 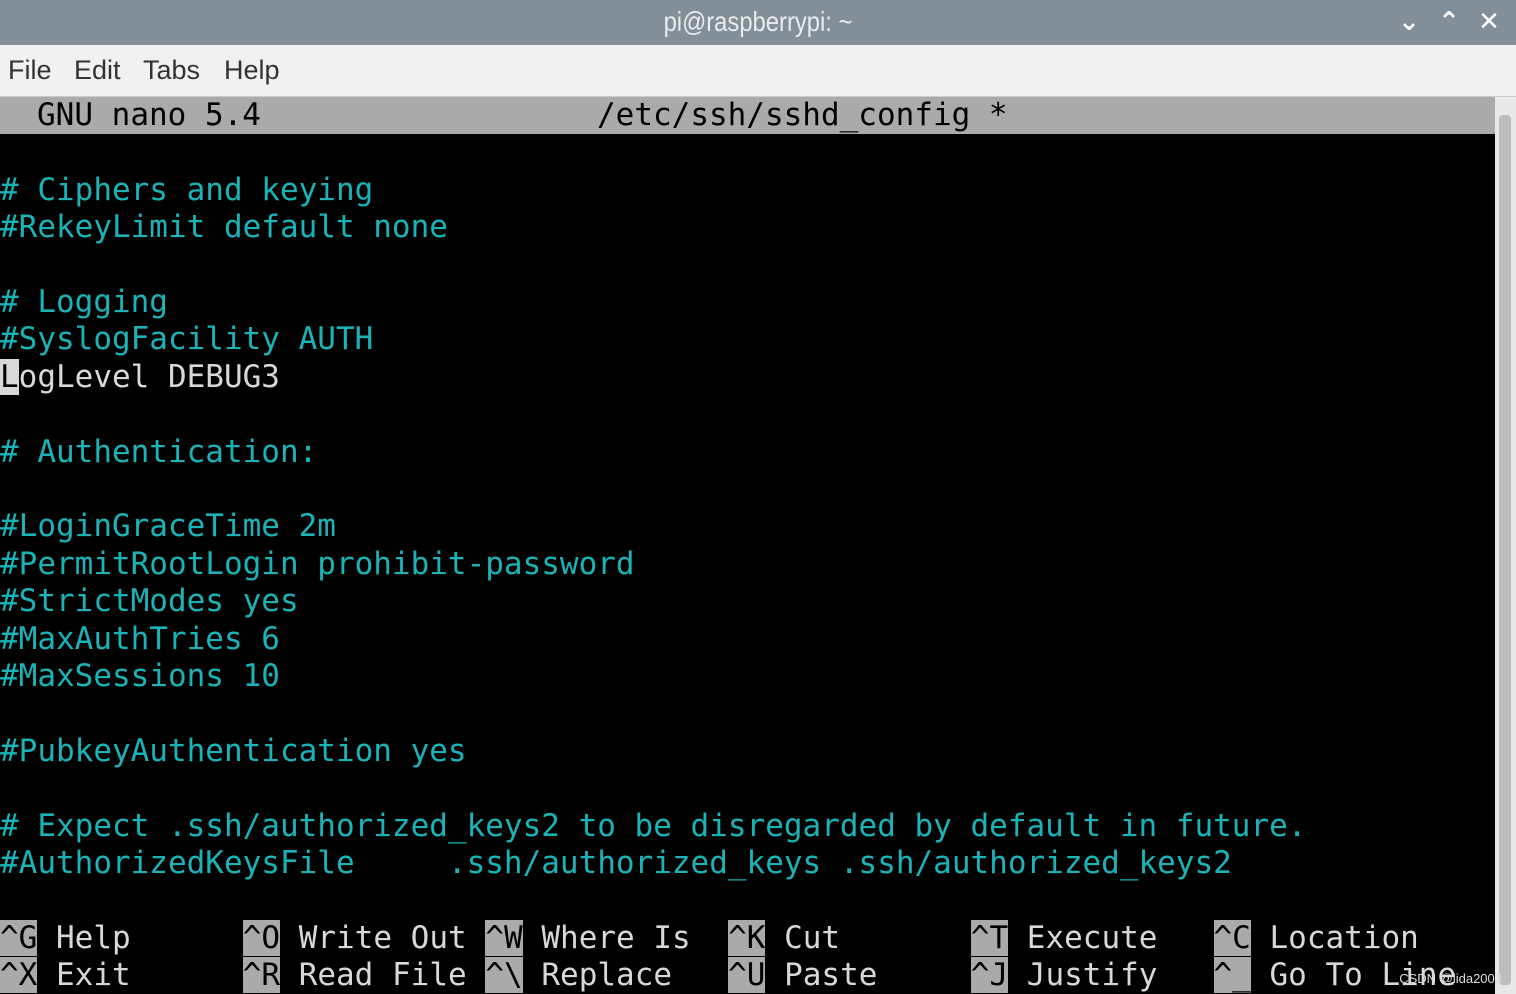 What do you see at coordinates (504, 975) in the screenshot?
I see `shortcut-key: ^\` at bounding box center [504, 975].